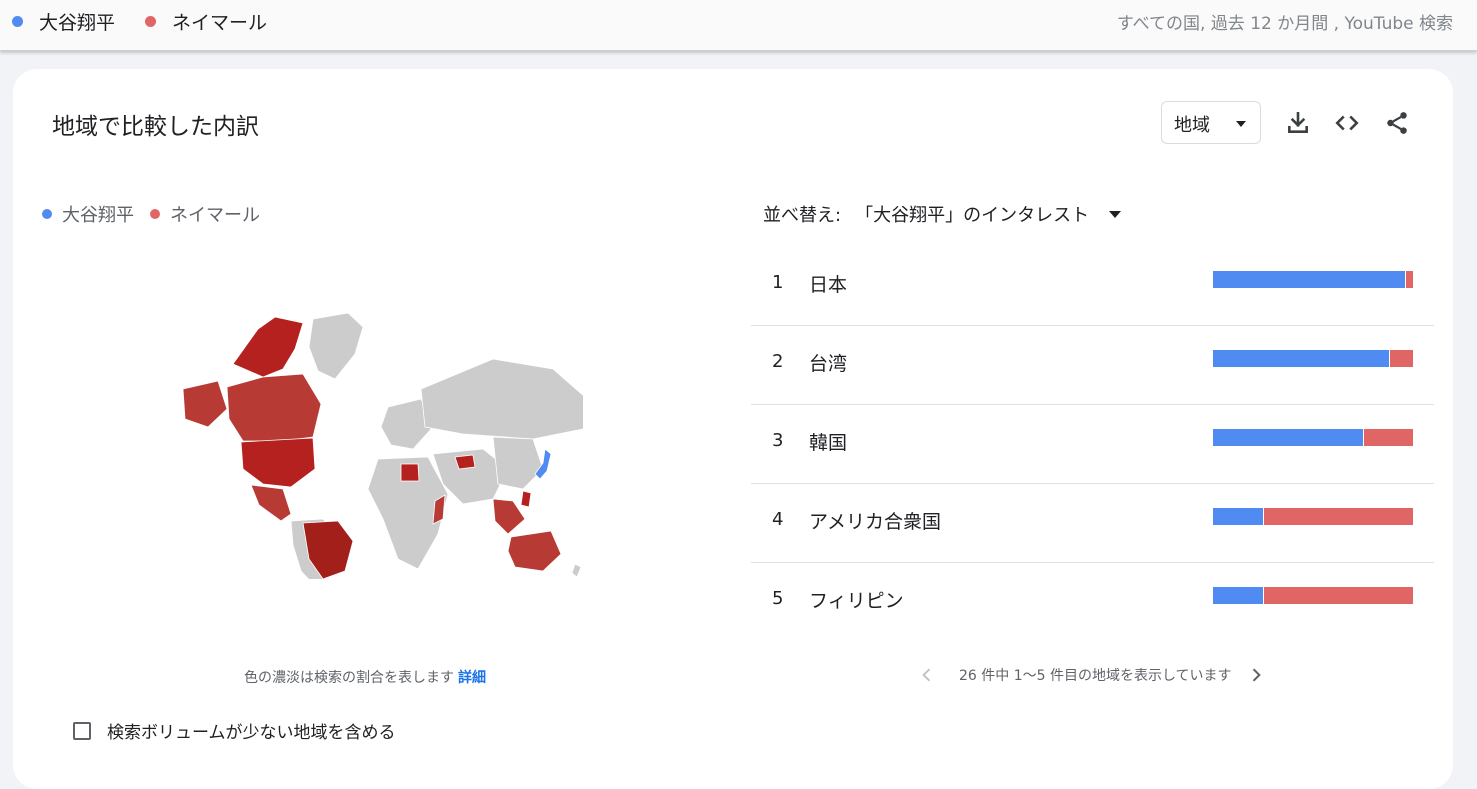  Describe the element at coordinates (526, 499) in the screenshot. I see `map-region-philippines` at that location.